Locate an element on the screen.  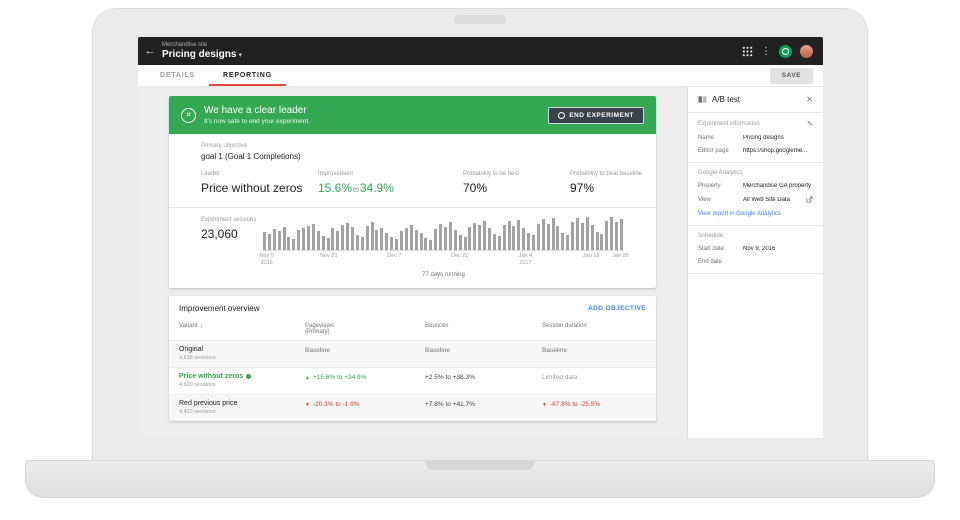
axis-tick: Nov 9 2016 is located at coordinates (266, 259).